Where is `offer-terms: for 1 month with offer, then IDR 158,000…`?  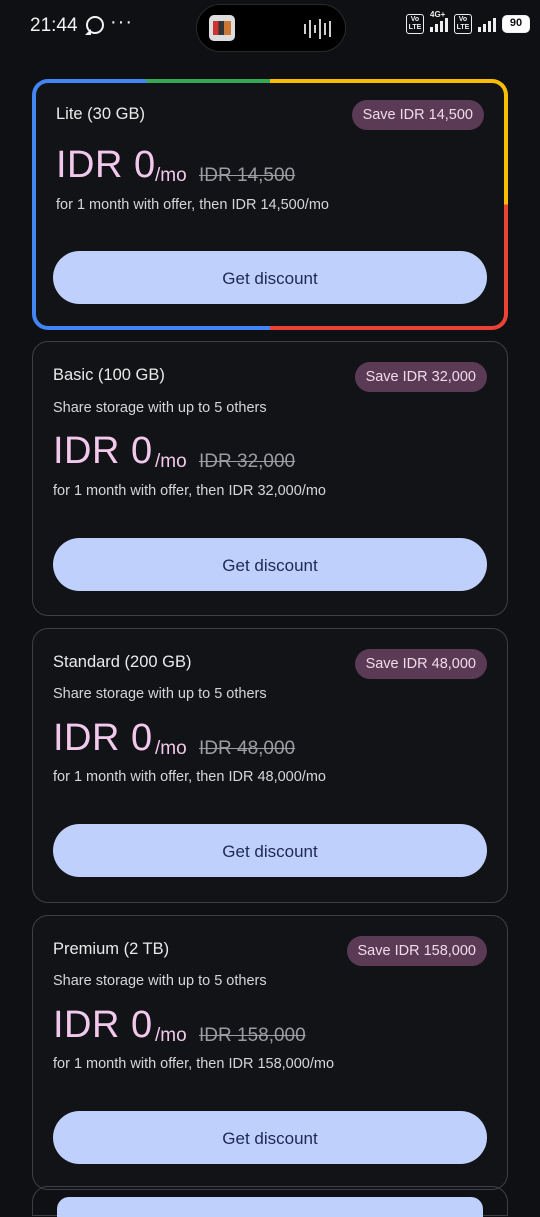 offer-terms: for 1 month with offer, then IDR 158,000… is located at coordinates (194, 1064).